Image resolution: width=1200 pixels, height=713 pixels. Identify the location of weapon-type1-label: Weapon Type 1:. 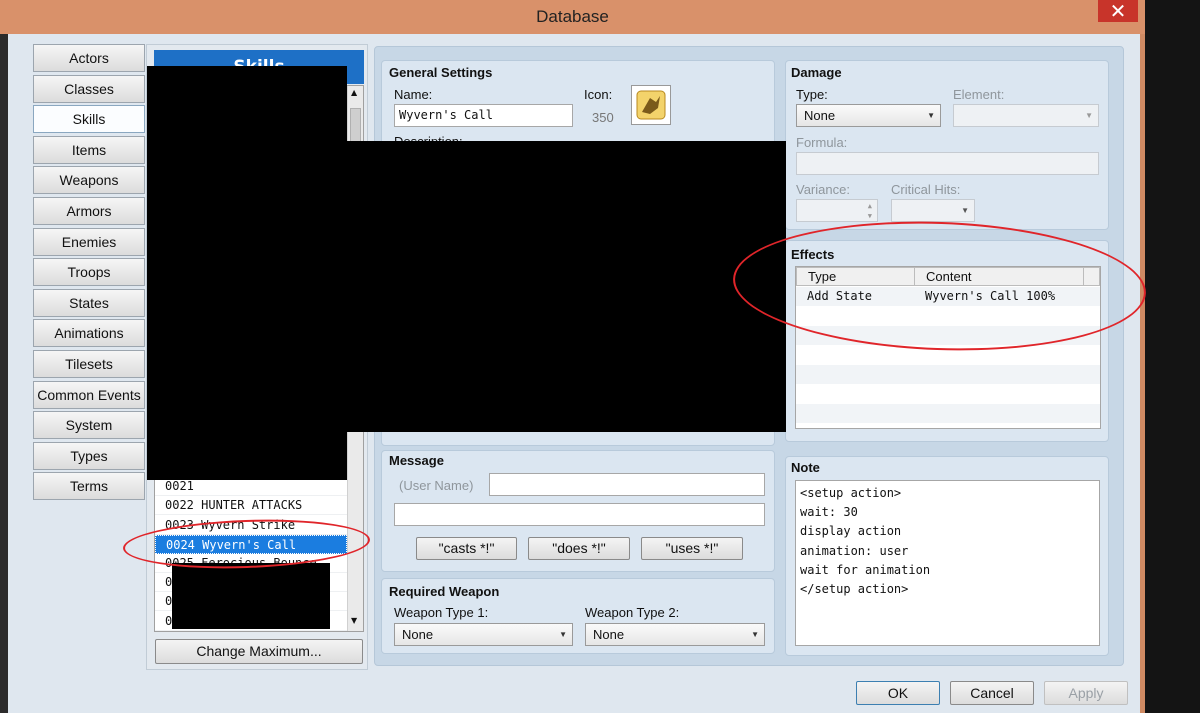
(441, 612).